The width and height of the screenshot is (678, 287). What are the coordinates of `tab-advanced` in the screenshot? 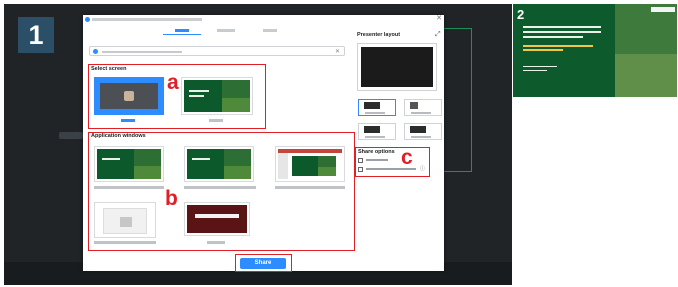 It's located at (226, 31).